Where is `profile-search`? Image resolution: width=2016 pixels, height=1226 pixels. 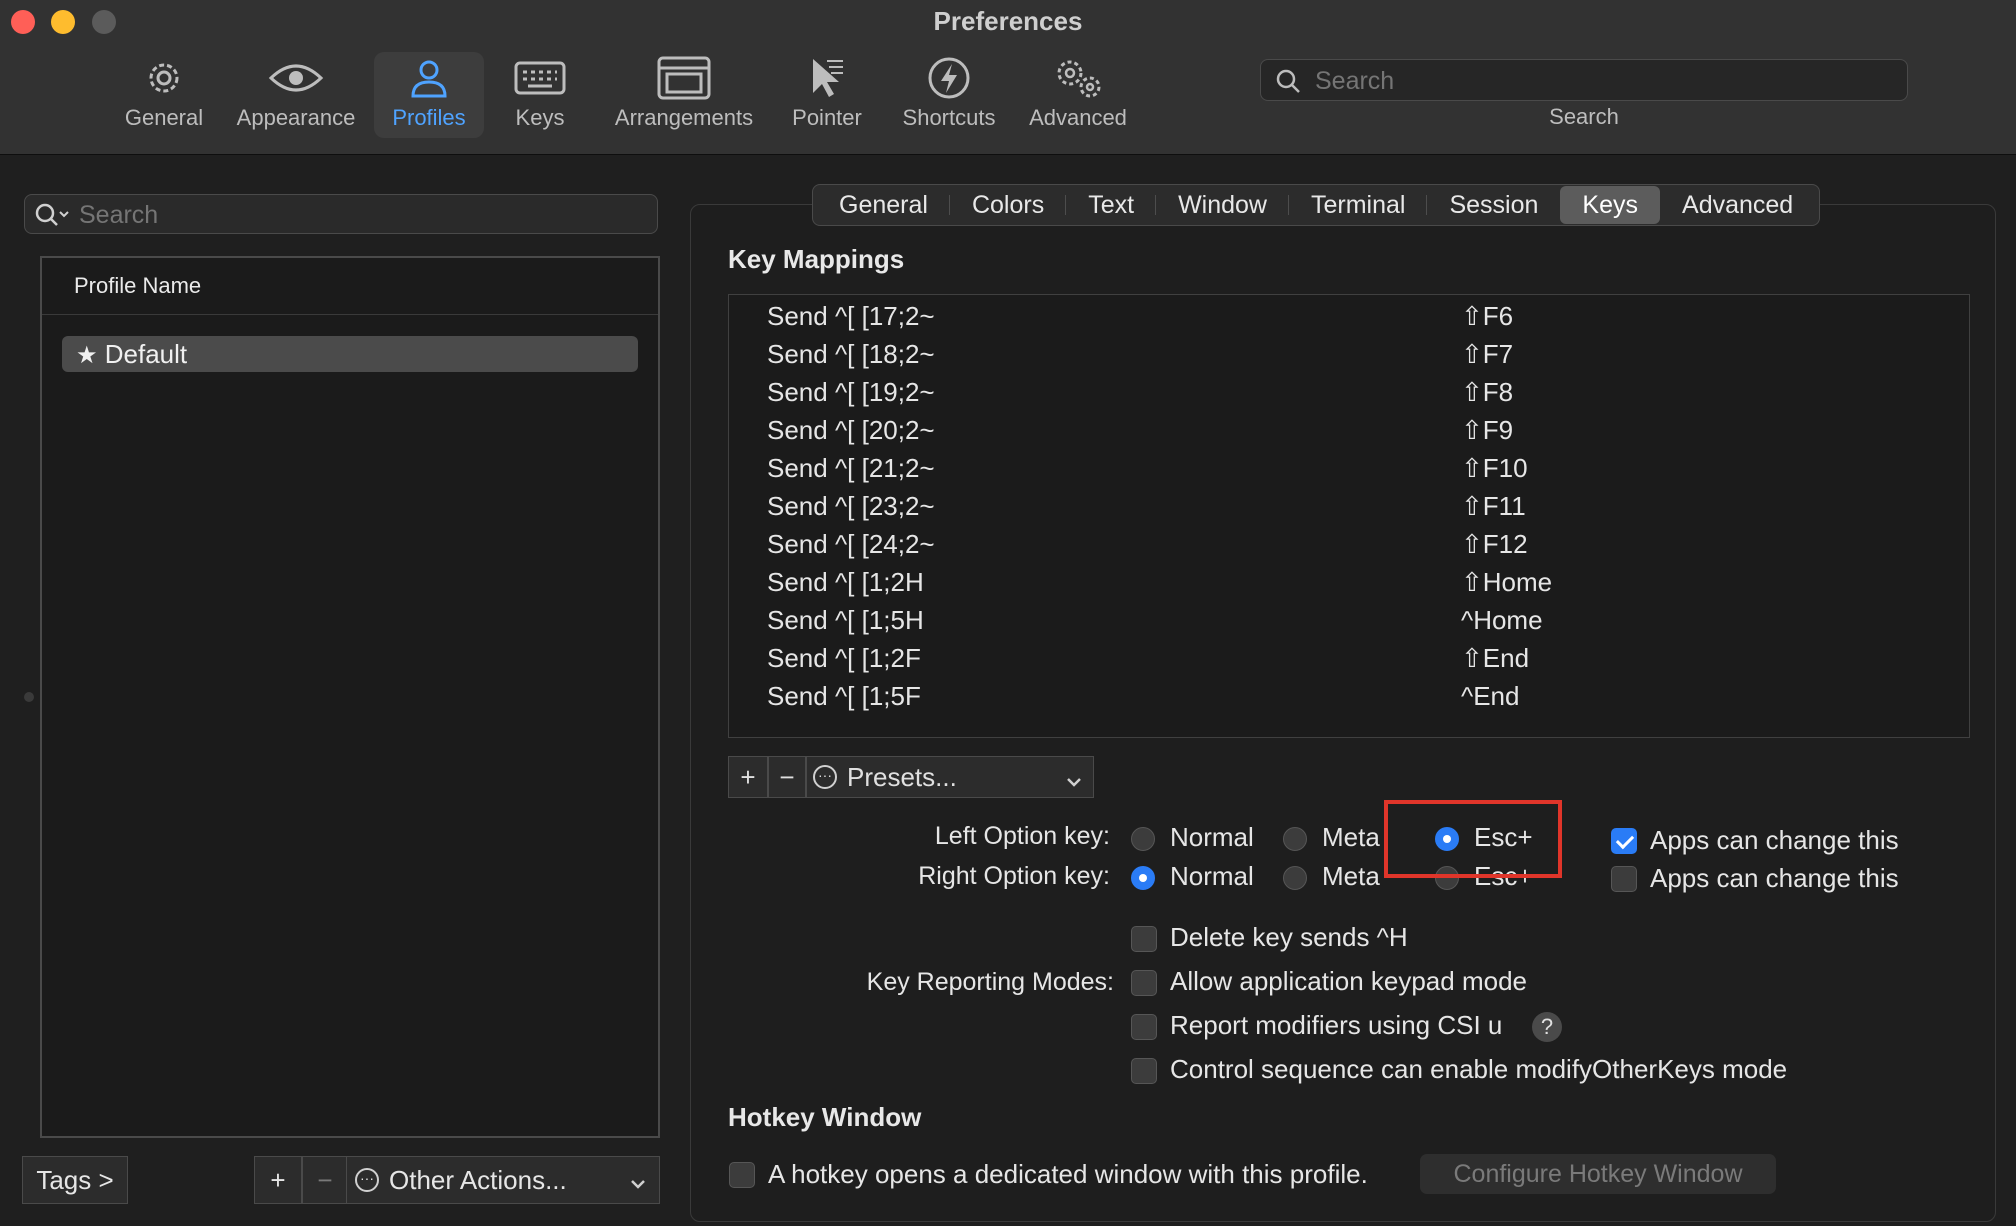
profile-search is located at coordinates (341, 214).